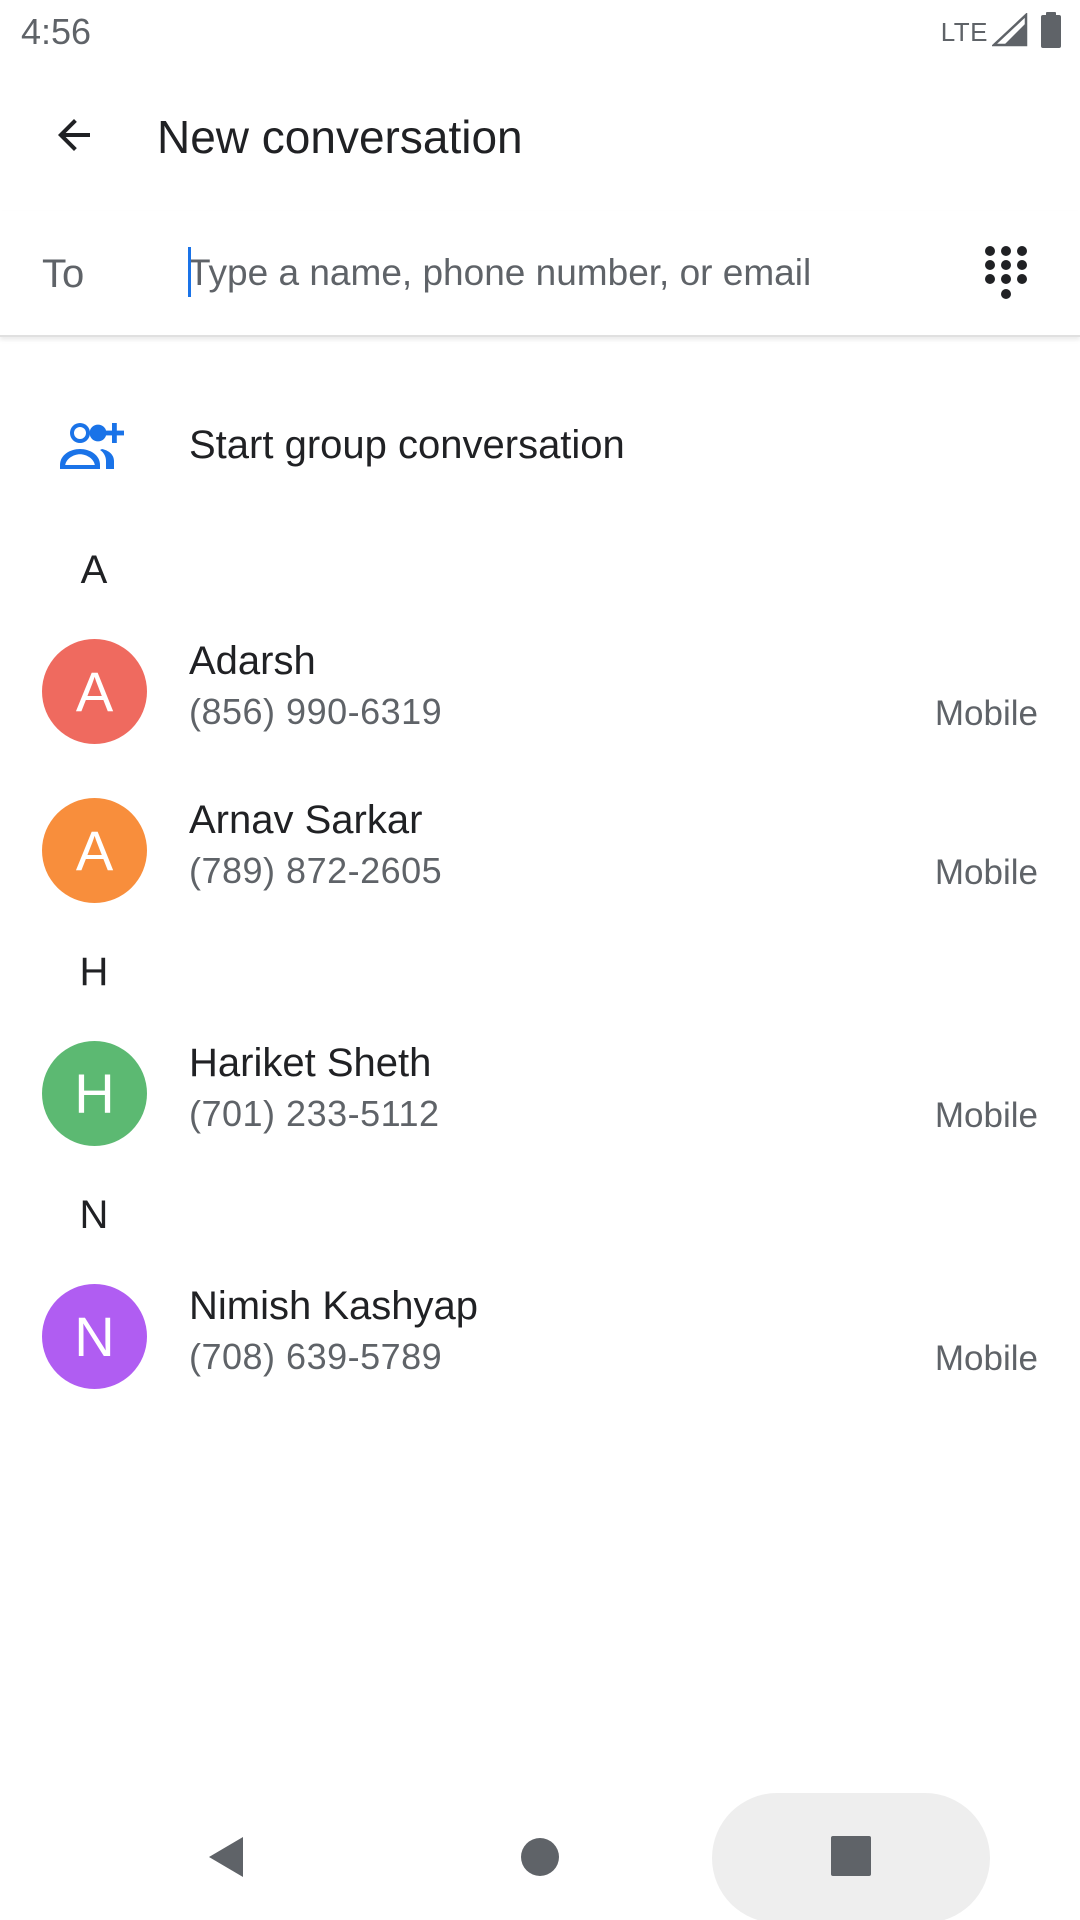  Describe the element at coordinates (310, 1063) in the screenshot. I see `contact-name: Hariket Sheth` at that location.